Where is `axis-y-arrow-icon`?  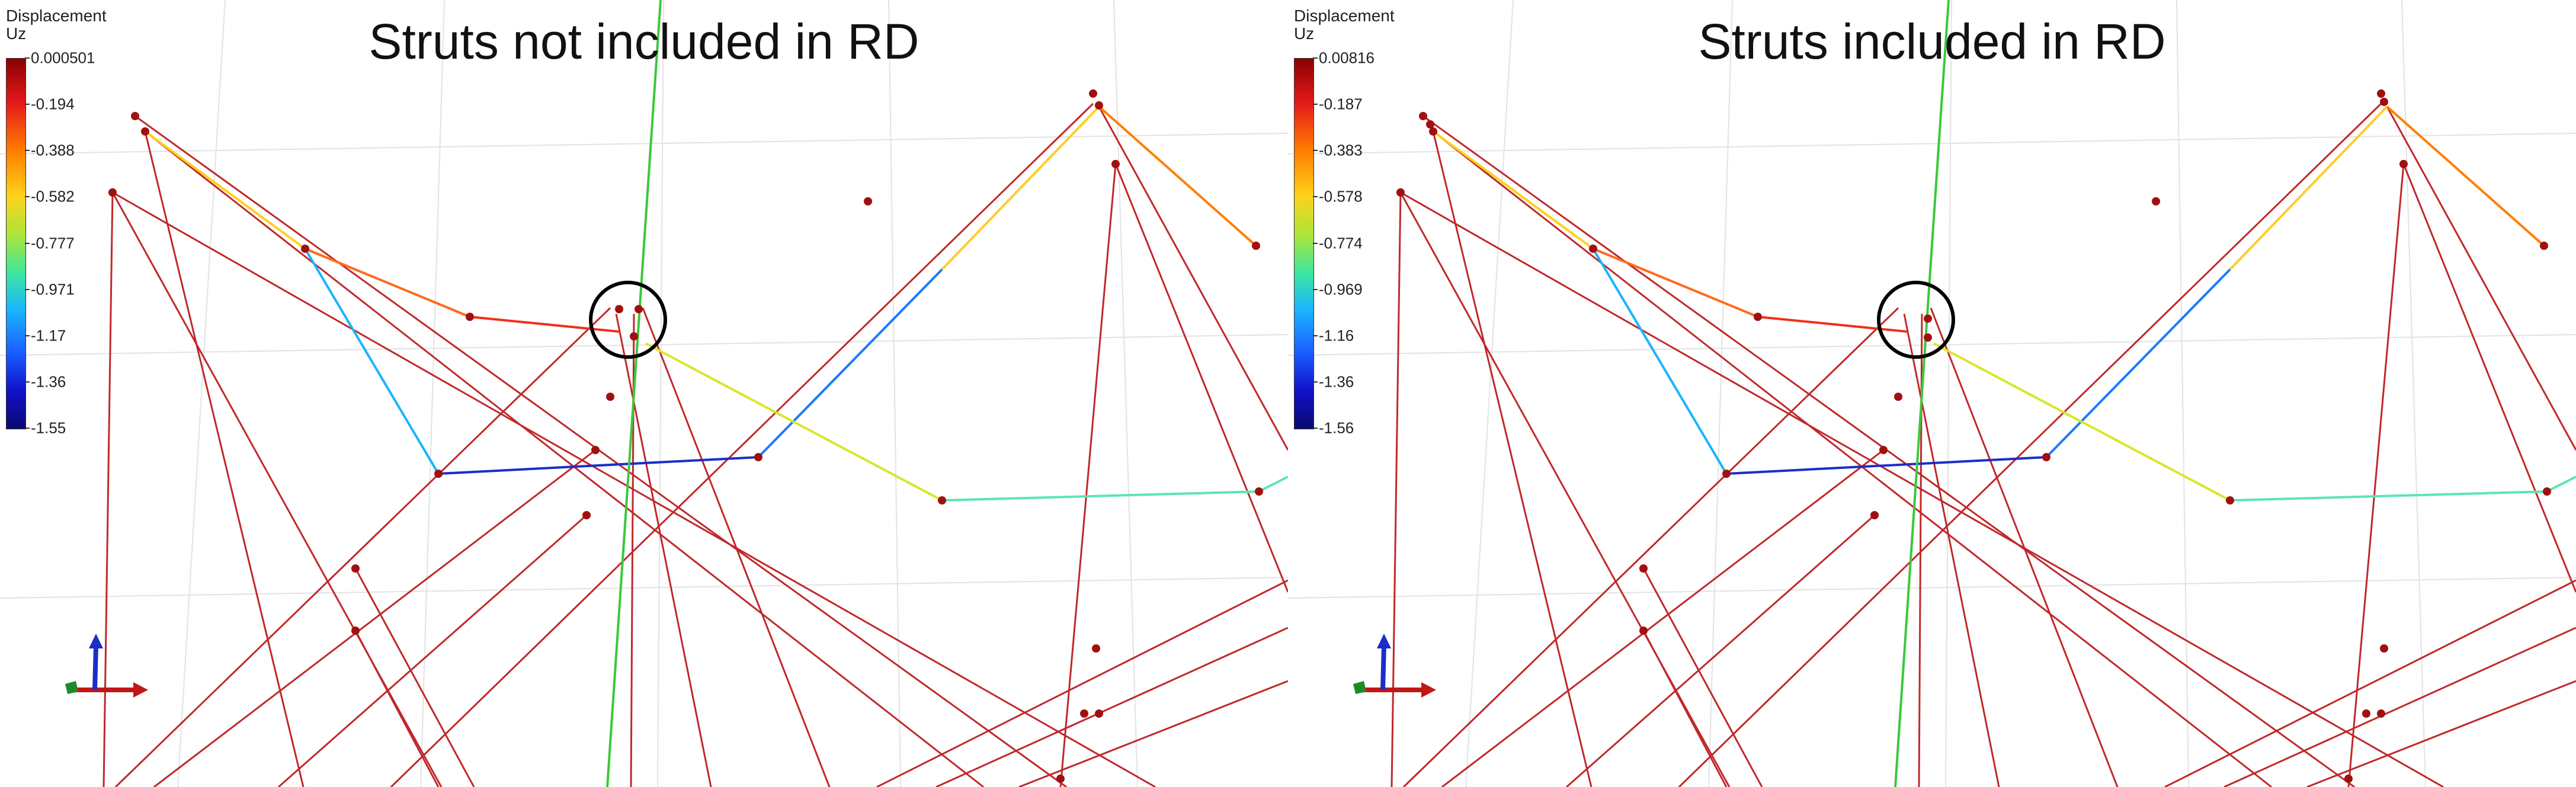 axis-y-arrow-icon is located at coordinates (71, 687).